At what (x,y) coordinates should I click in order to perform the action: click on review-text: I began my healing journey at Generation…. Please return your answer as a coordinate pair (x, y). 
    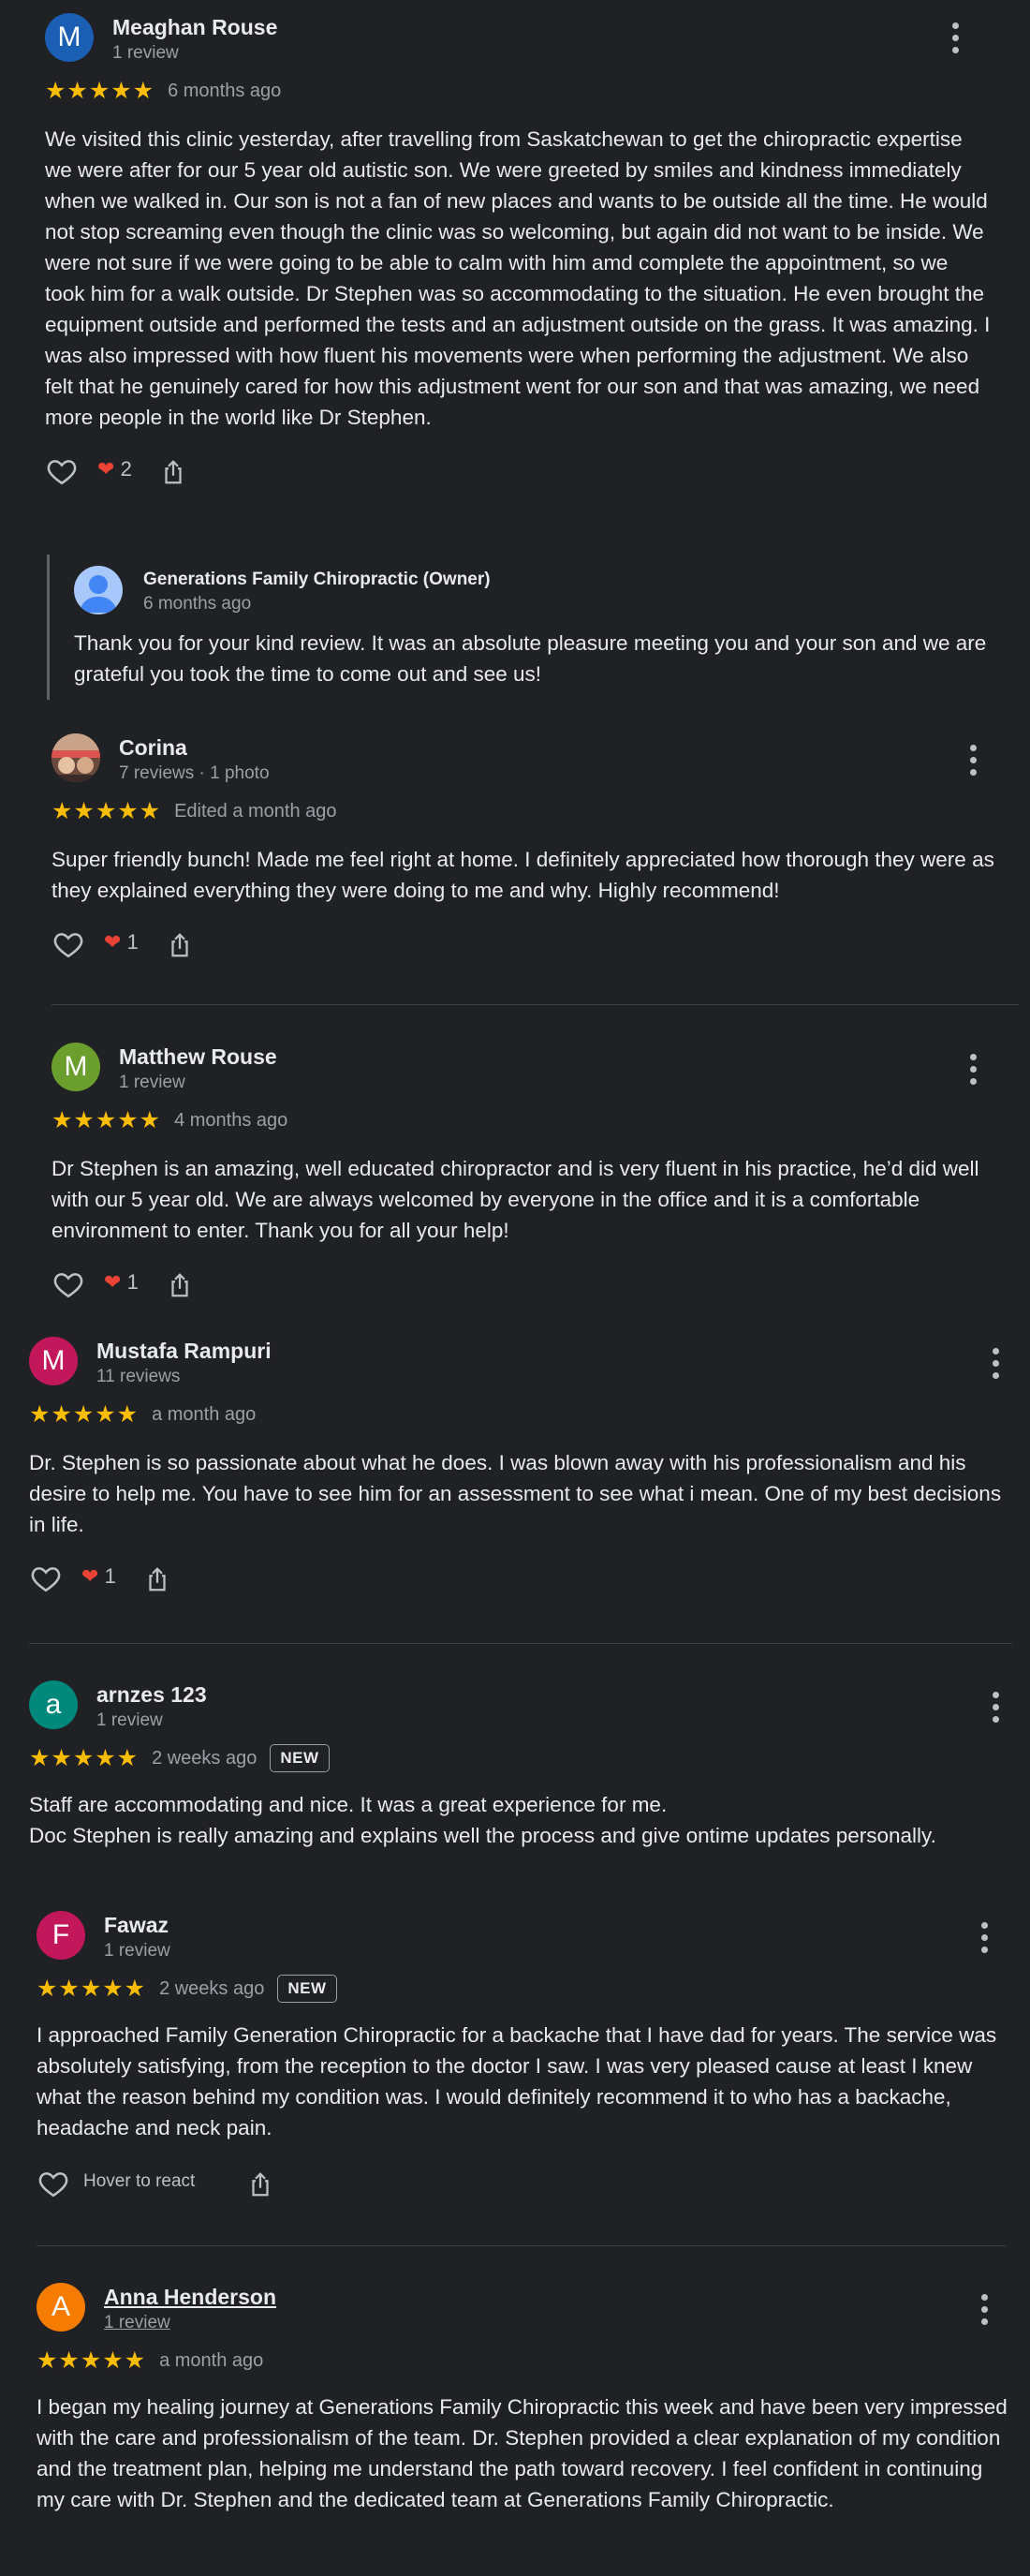
    Looking at the image, I should click on (522, 2453).